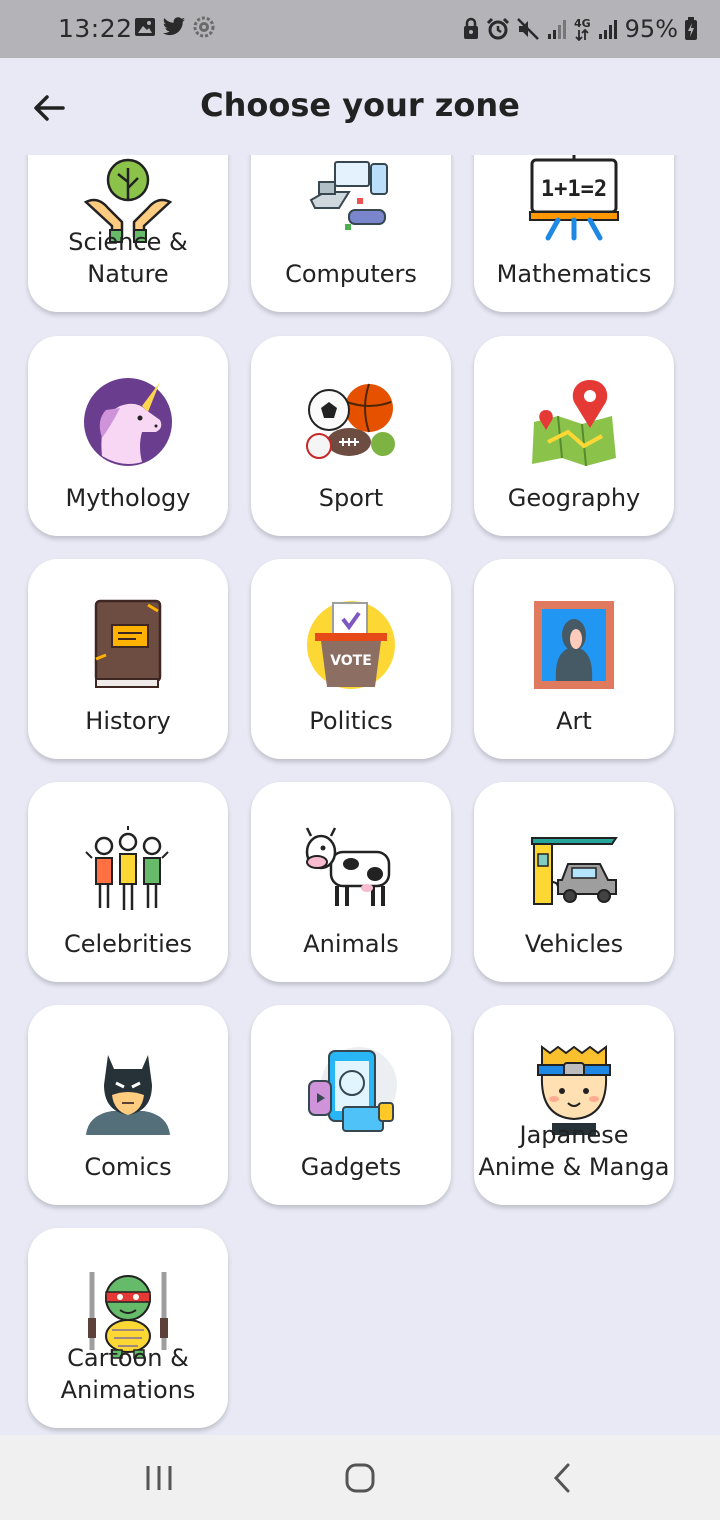 The width and height of the screenshot is (720, 1520). What do you see at coordinates (351, 199) in the screenshot?
I see `devices-icon` at bounding box center [351, 199].